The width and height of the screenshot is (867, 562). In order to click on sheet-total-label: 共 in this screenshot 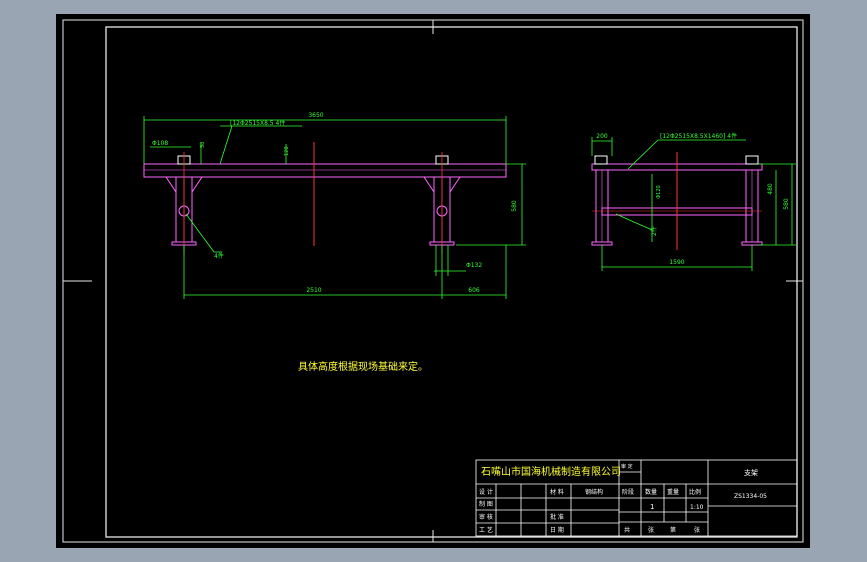, I will do `click(627, 530)`.